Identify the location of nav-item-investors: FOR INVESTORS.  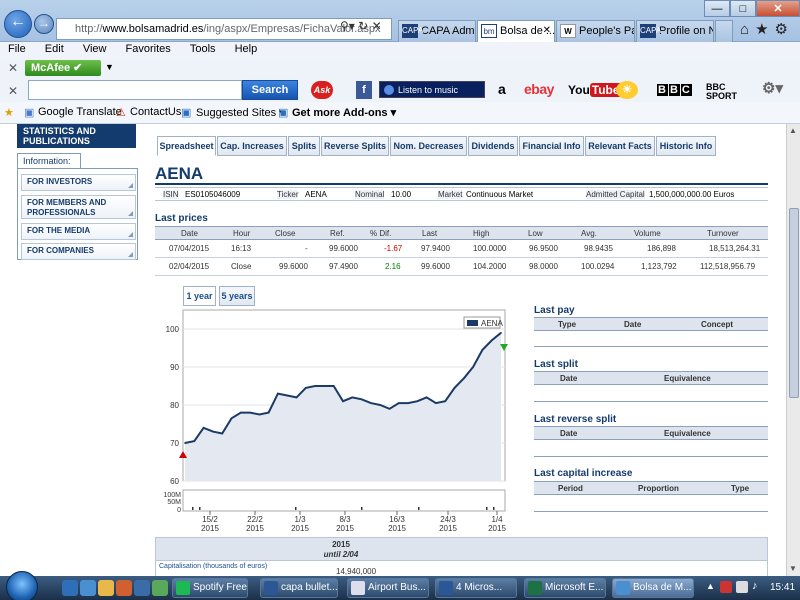
(78, 182).